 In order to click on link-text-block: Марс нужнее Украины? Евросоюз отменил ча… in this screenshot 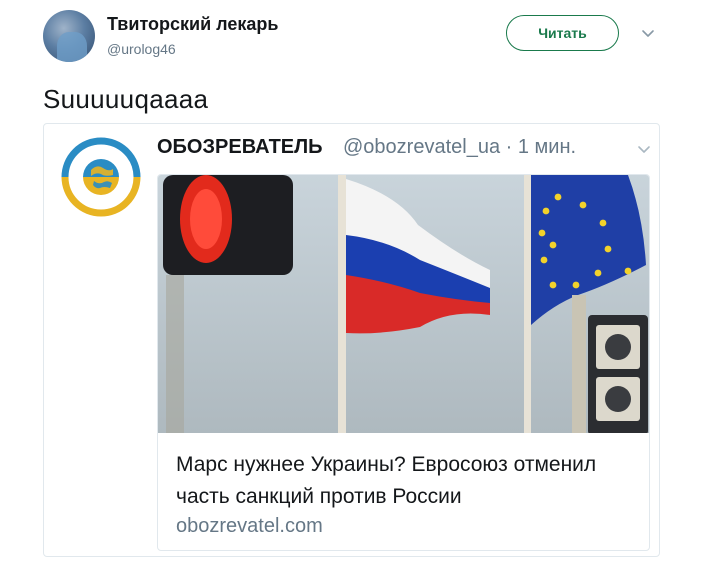, I will do `click(406, 493)`.